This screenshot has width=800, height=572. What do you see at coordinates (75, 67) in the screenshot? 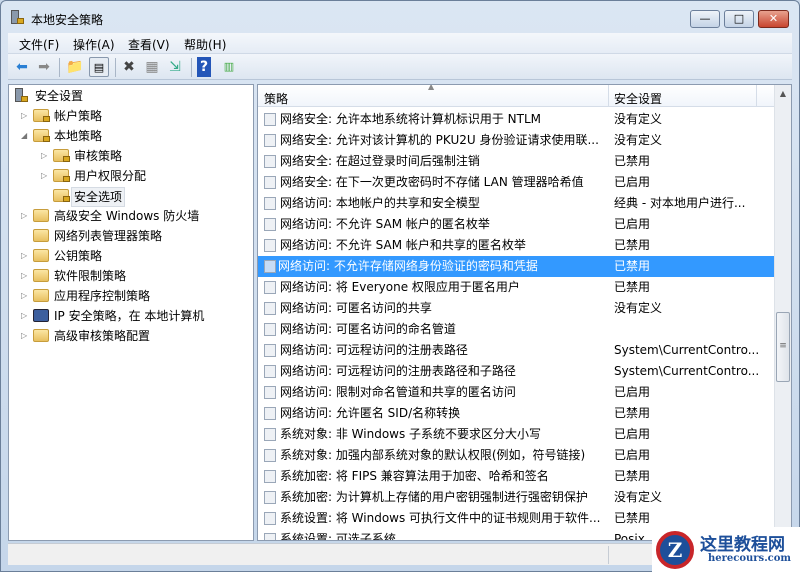
I see `up-folder-icon: 📁` at bounding box center [75, 67].